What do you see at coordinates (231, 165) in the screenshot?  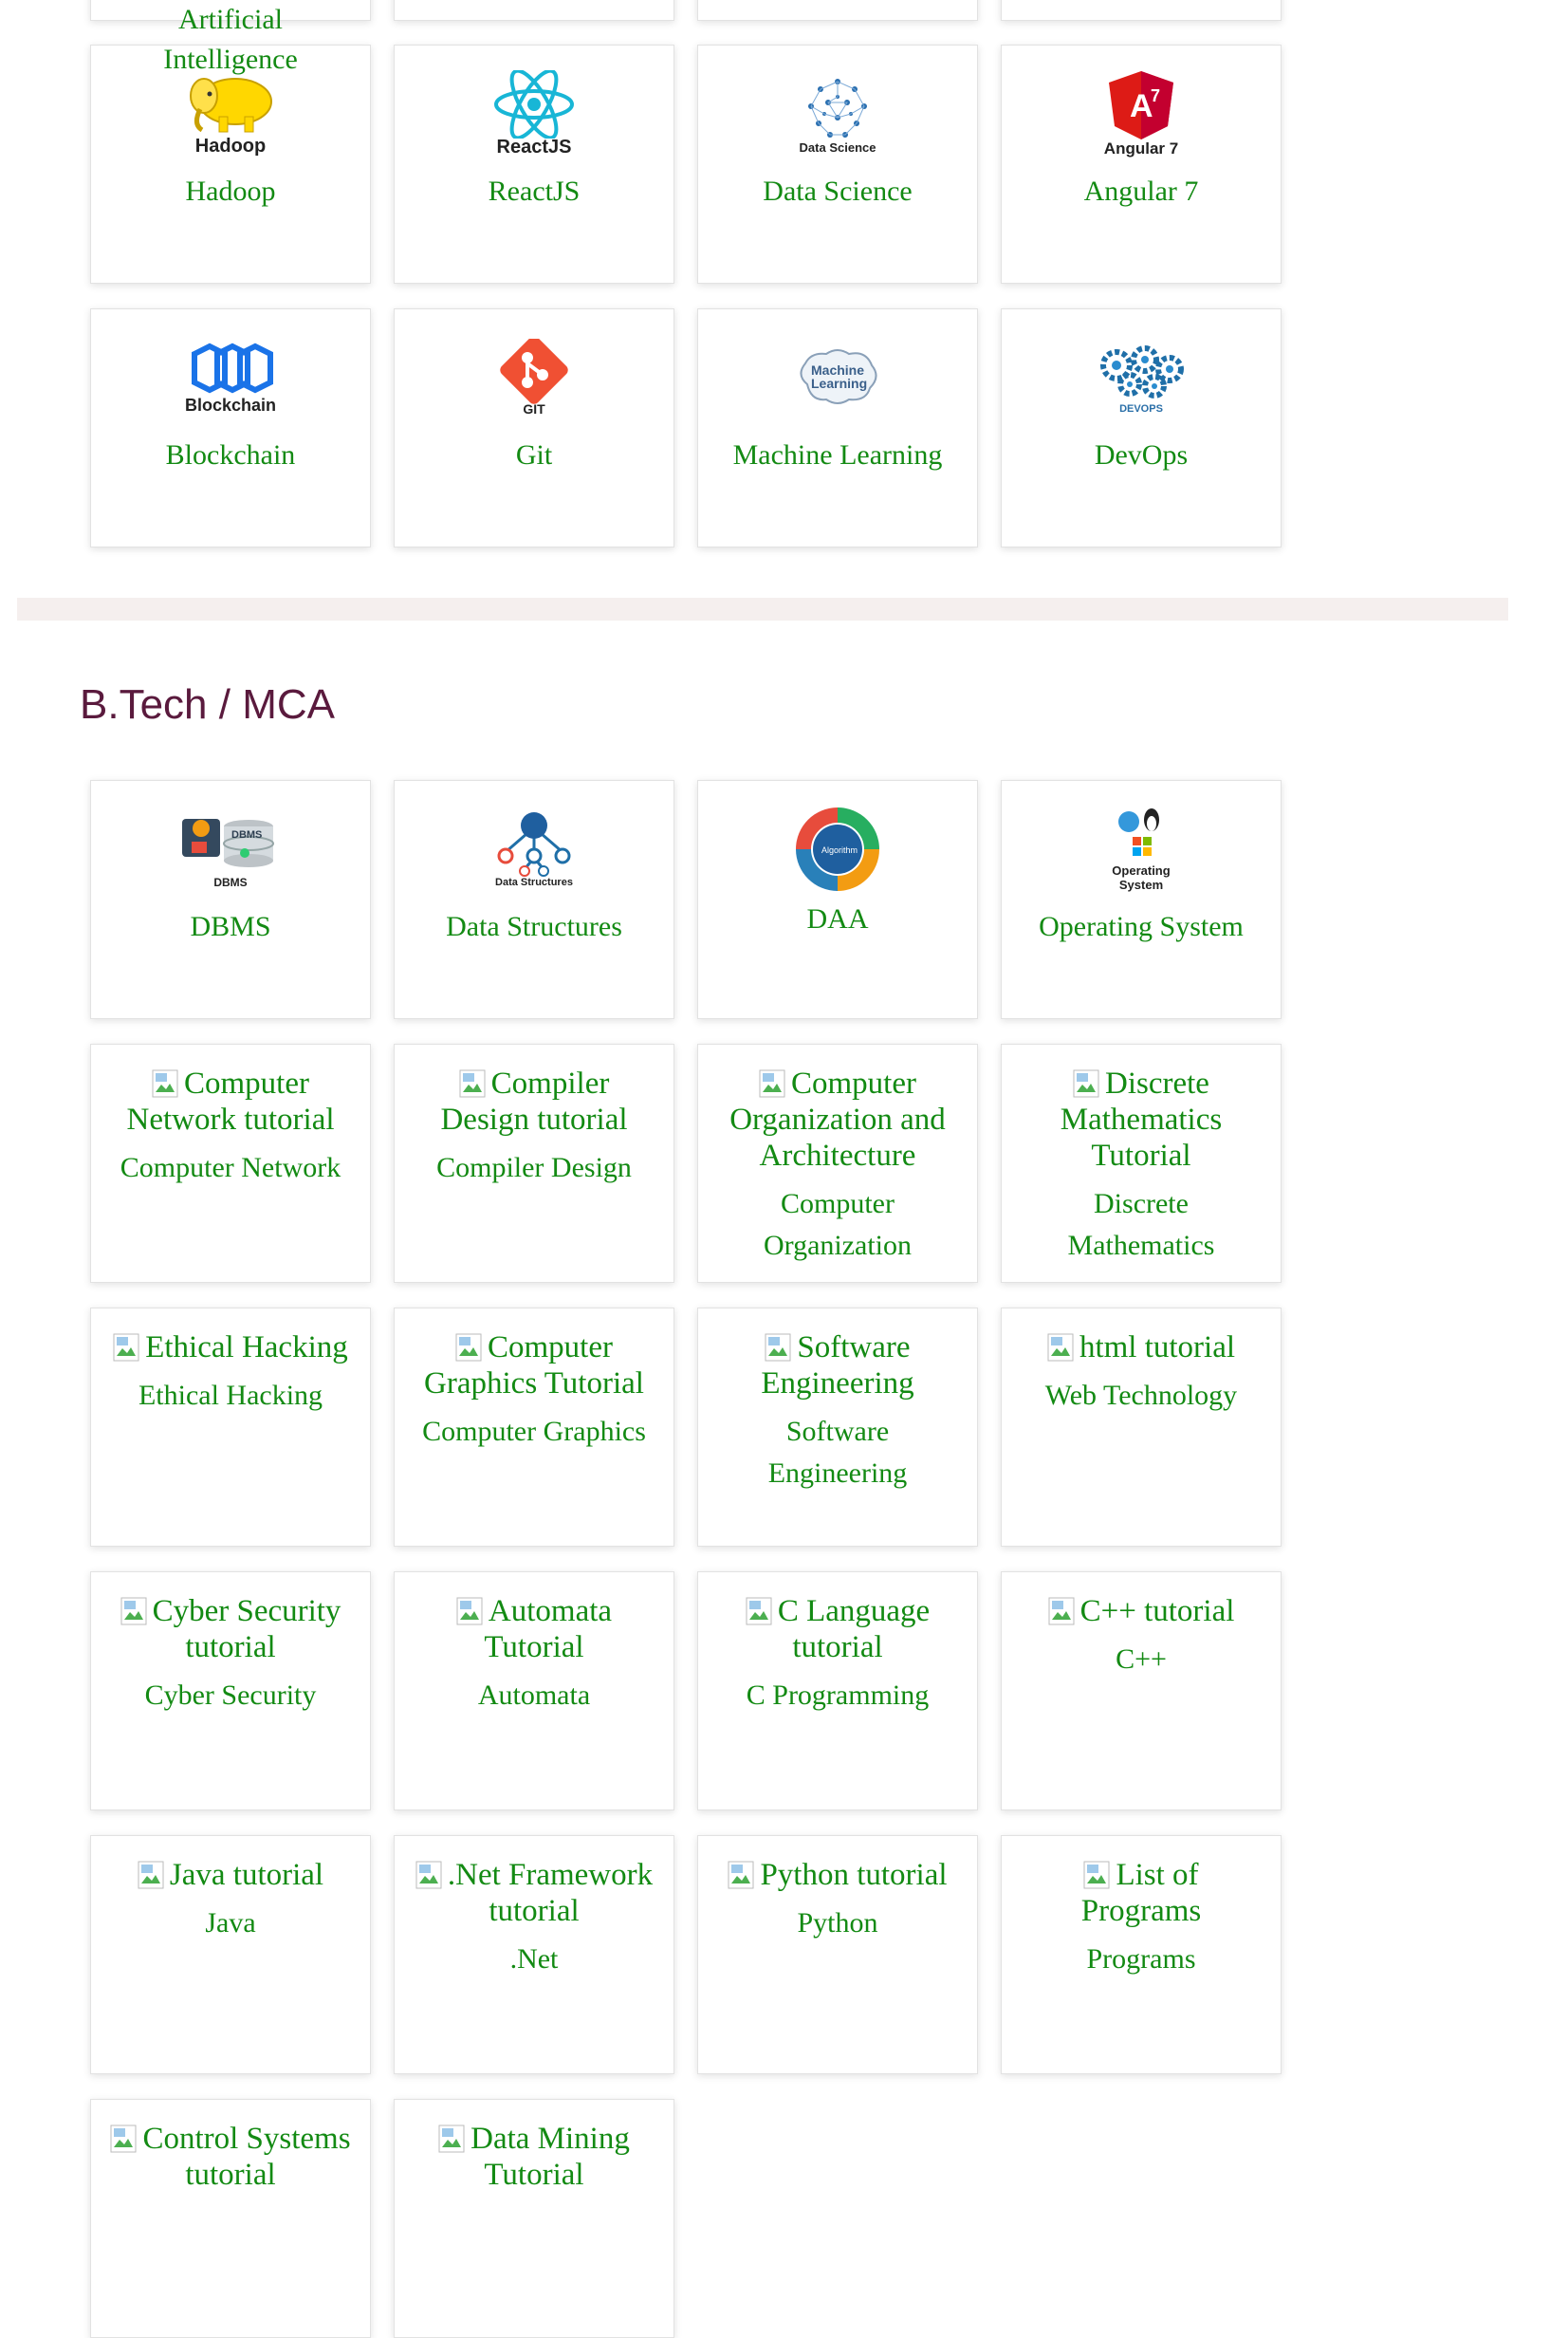 I see `card-hadoop: Hadoop Hadoop` at bounding box center [231, 165].